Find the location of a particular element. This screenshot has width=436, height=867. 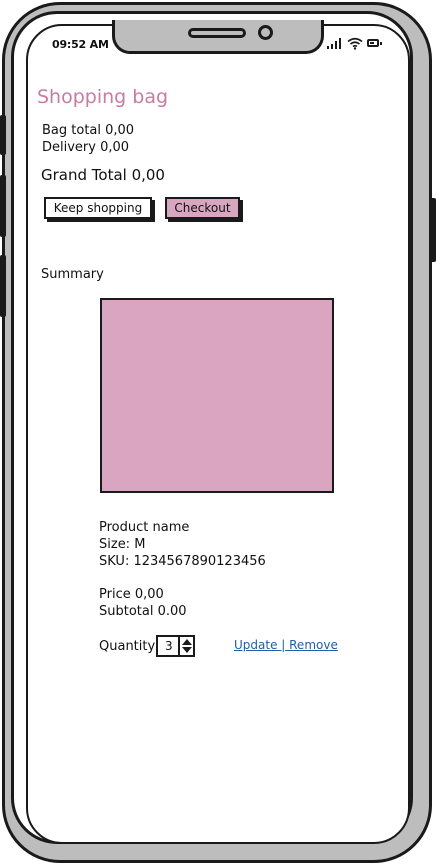

battery-icon is located at coordinates (373, 43).